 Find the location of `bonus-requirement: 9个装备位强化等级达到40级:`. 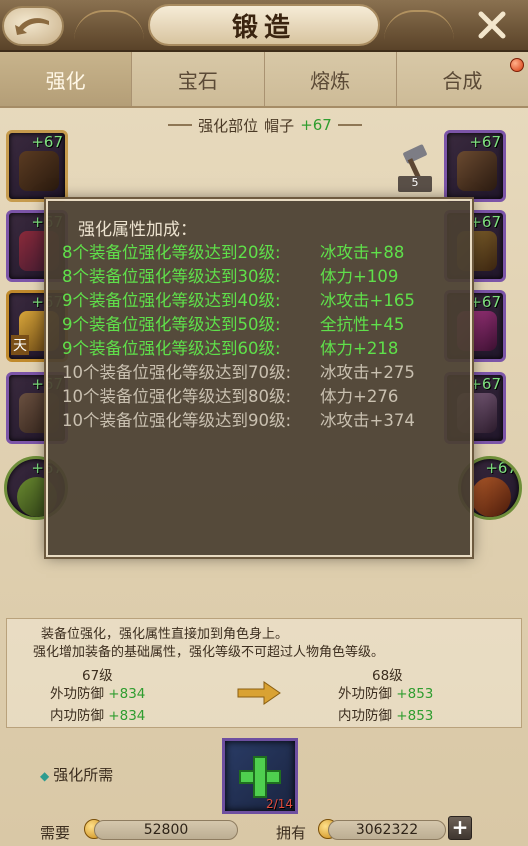

bonus-requirement: 9个装备位强化等级达到40级: is located at coordinates (171, 300).